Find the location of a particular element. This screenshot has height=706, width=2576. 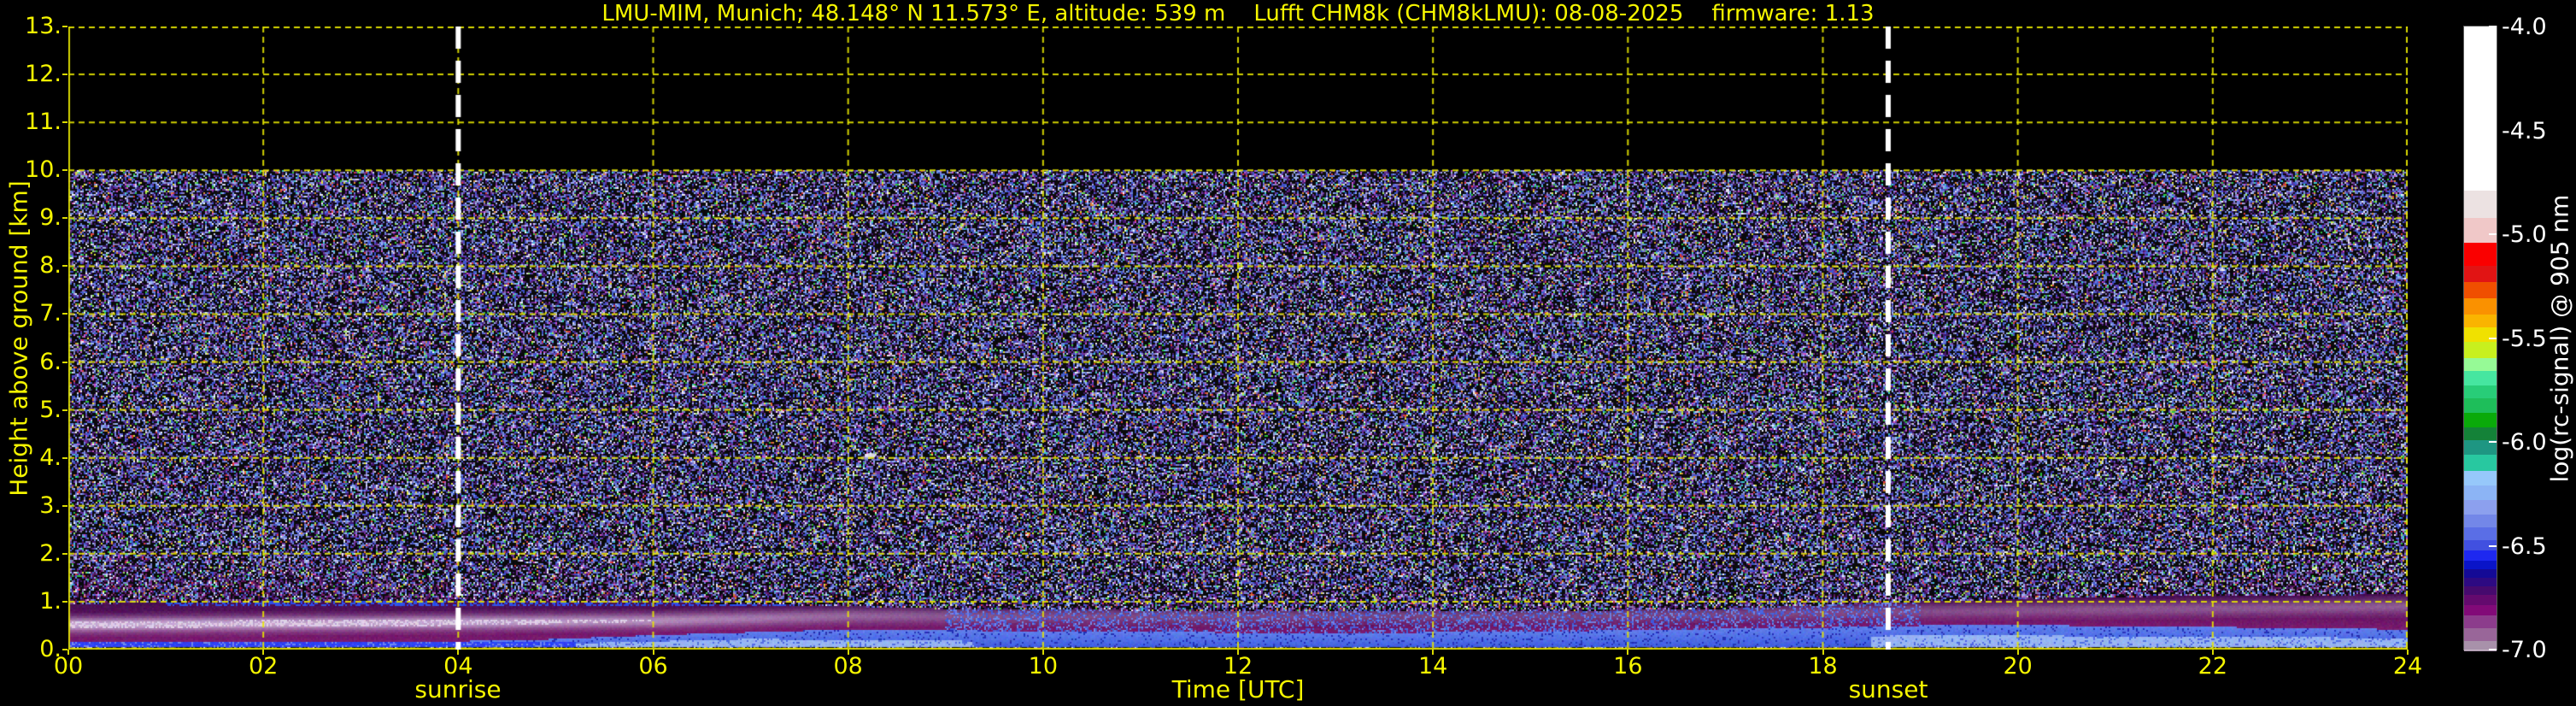

y-tick-label: 13. is located at coordinates (43, 26).